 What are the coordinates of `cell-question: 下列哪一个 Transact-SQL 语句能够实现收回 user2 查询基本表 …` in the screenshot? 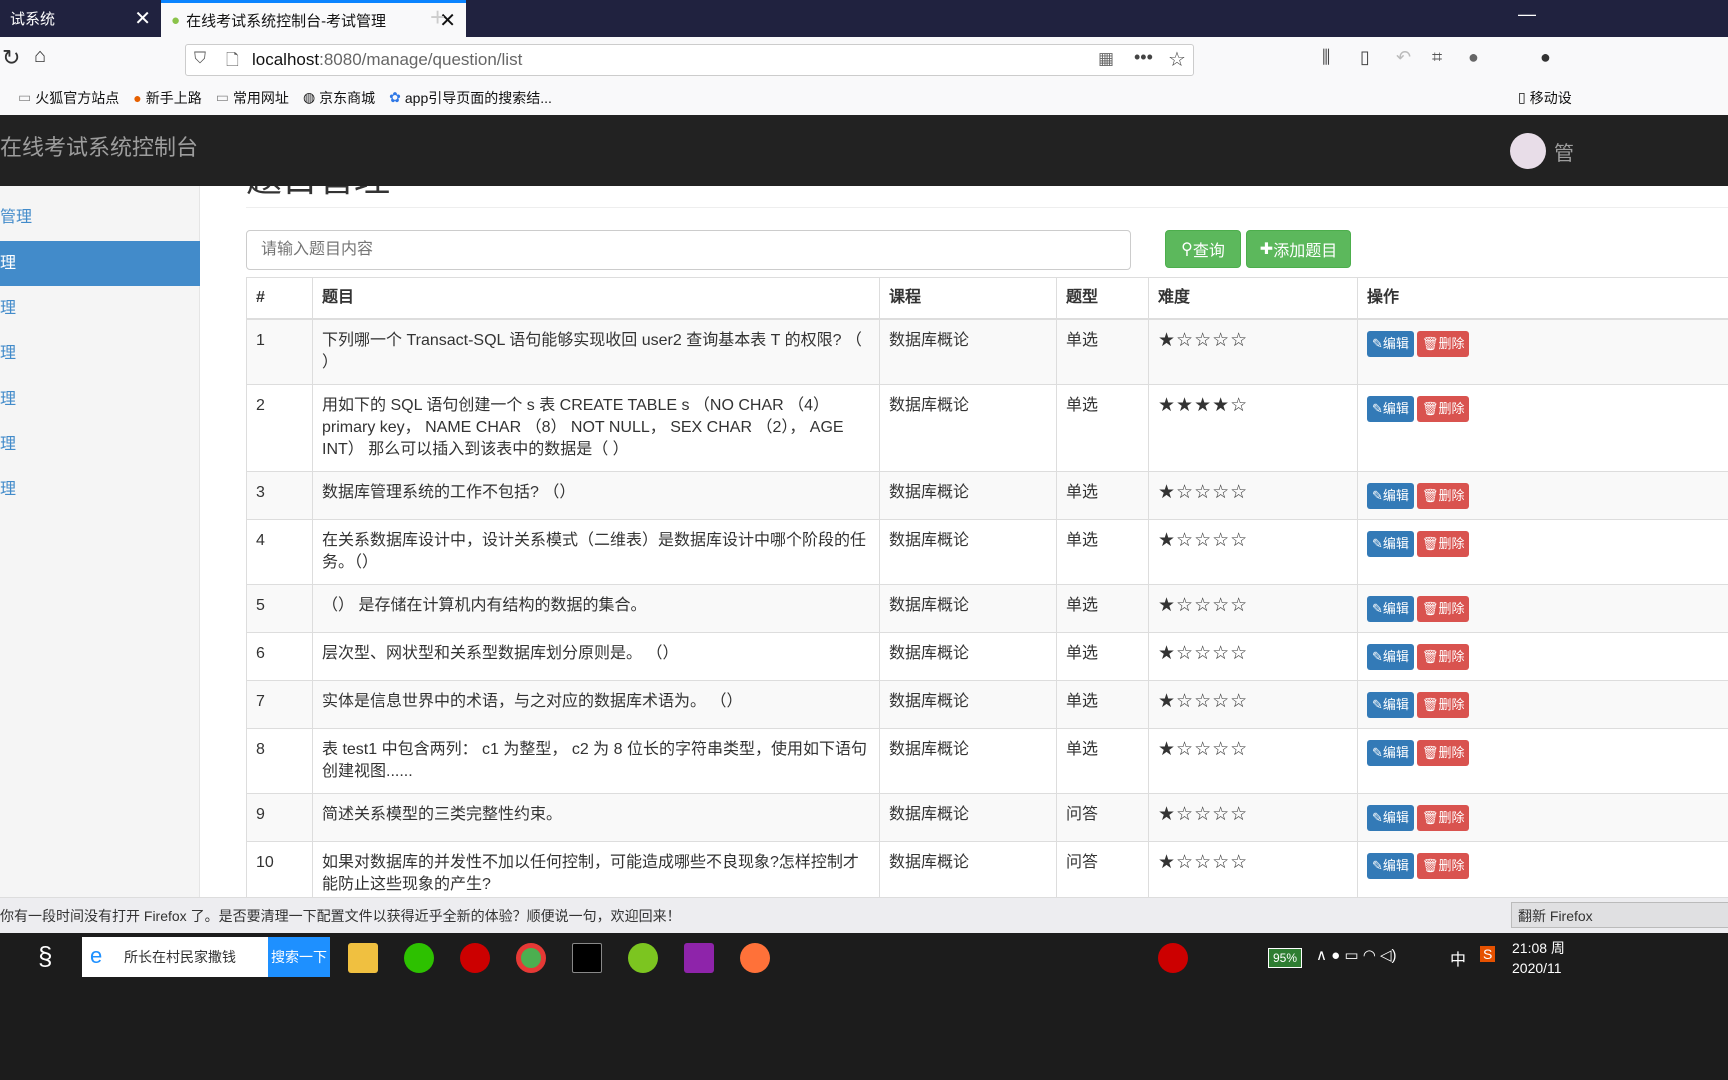 It's located at (596, 351).